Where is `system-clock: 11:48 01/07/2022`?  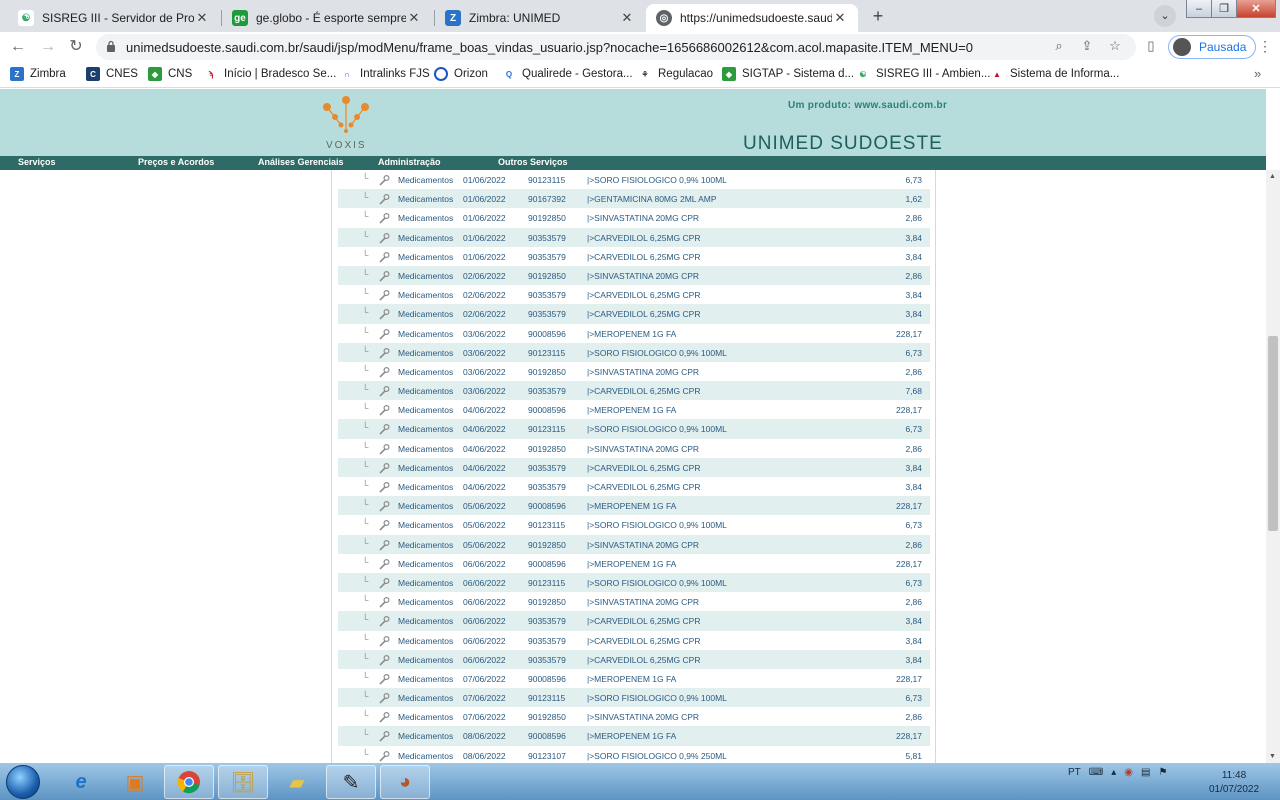
system-clock: 11:48 01/07/2022 is located at coordinates (1234, 783).